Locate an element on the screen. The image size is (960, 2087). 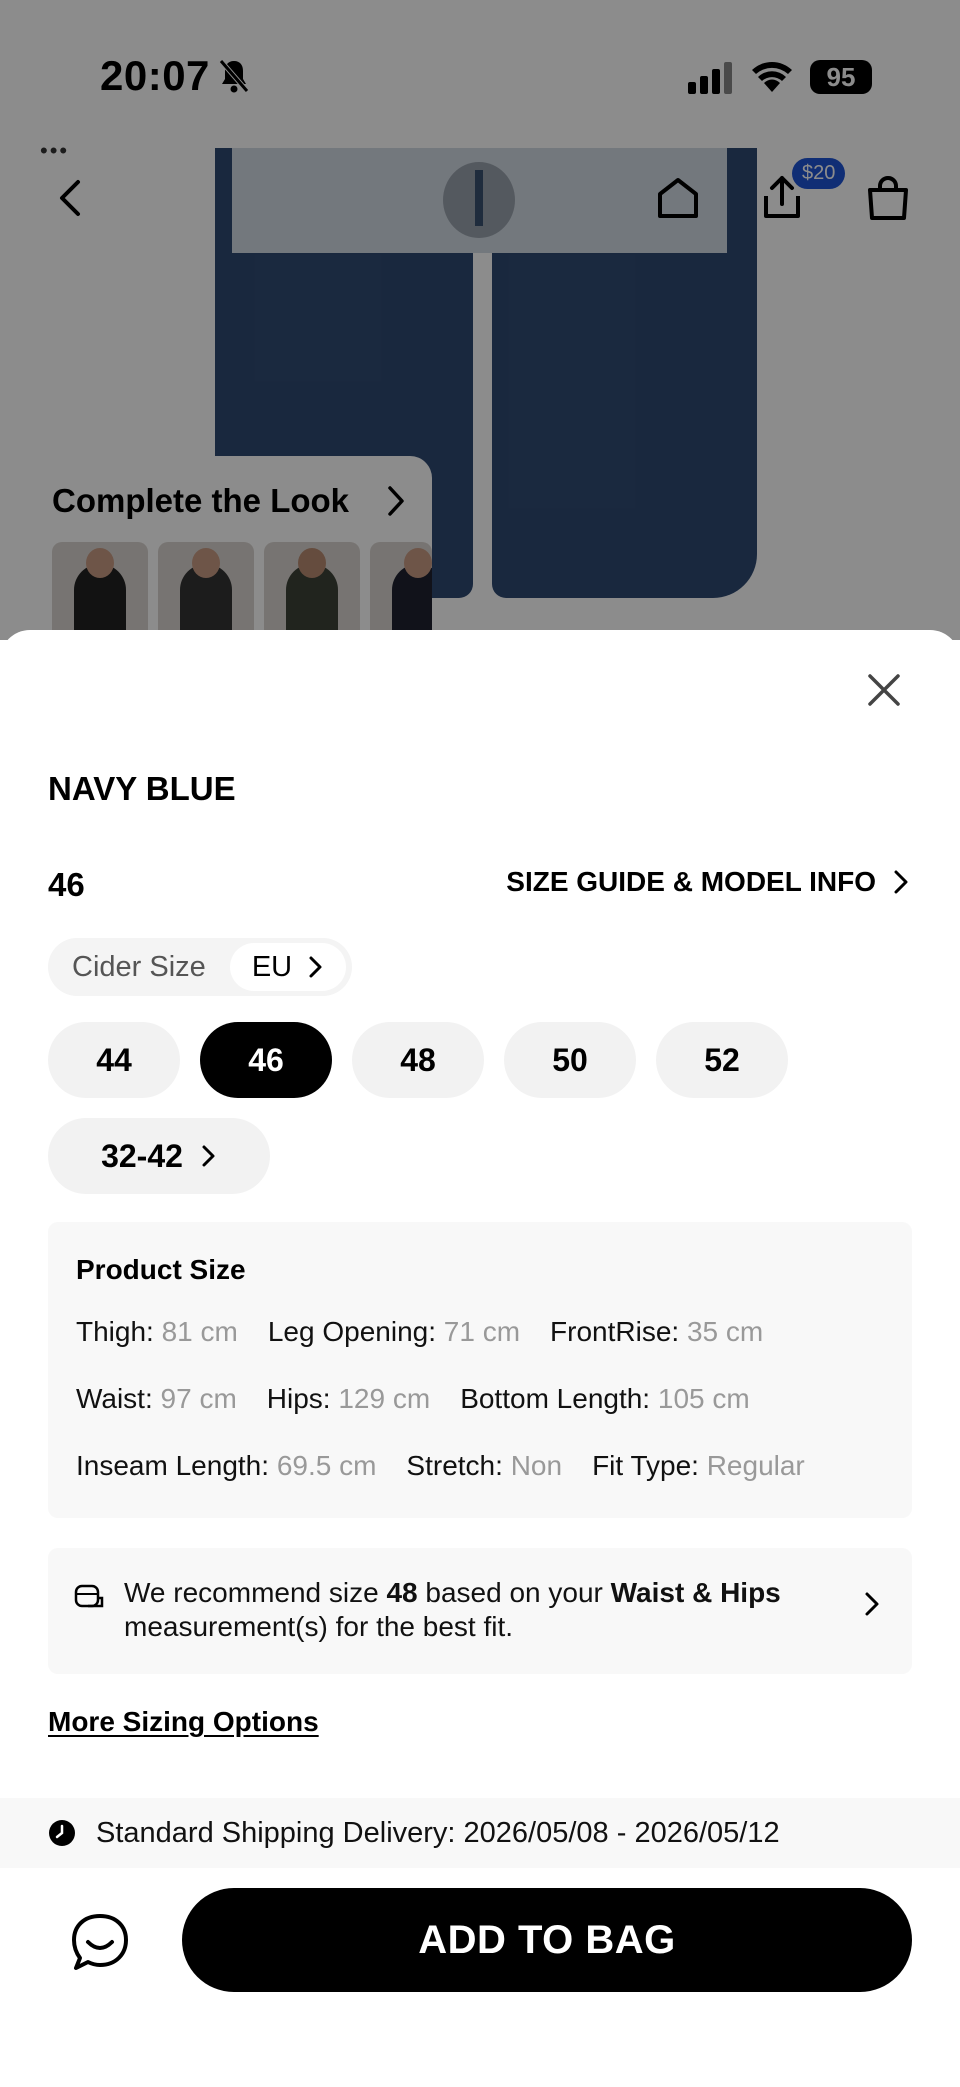
chat-support-icon is located at coordinates (100, 1942).